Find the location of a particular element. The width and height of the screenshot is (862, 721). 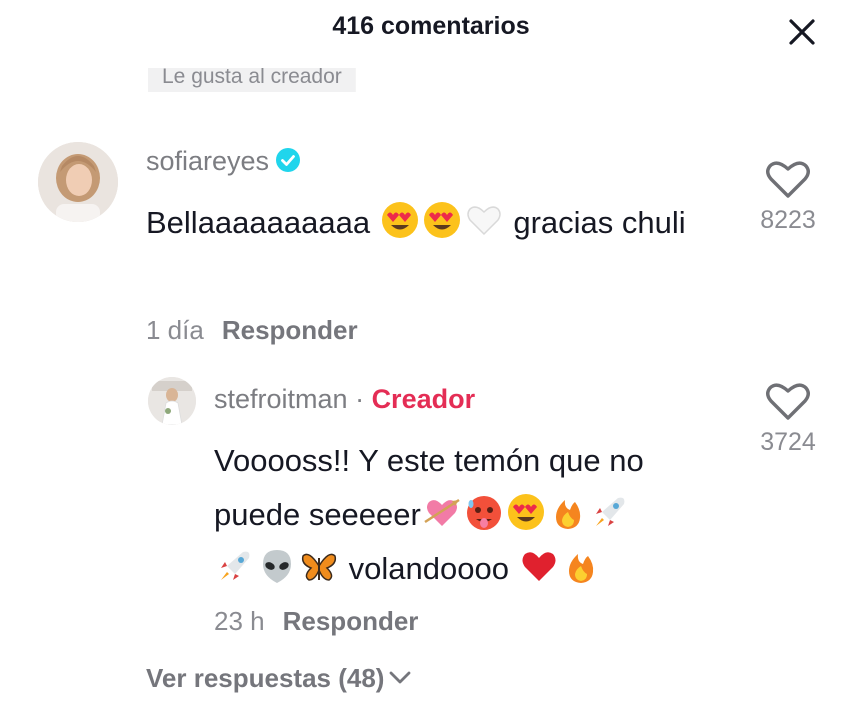

like-button: 3724 is located at coordinates (788, 418).